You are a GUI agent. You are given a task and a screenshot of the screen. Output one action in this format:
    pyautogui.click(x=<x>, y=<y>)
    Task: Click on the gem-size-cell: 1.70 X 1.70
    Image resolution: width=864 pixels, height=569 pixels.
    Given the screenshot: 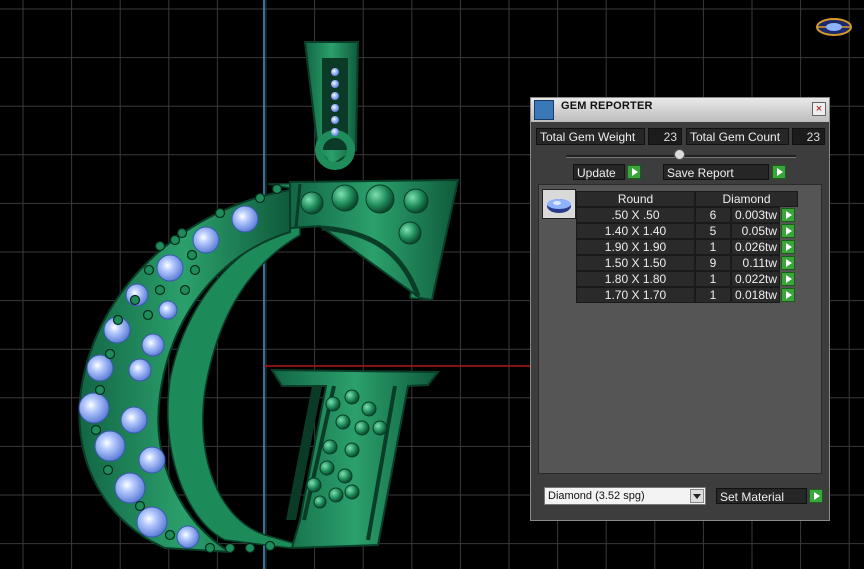 What is the action you would take?
    pyautogui.click(x=635, y=295)
    